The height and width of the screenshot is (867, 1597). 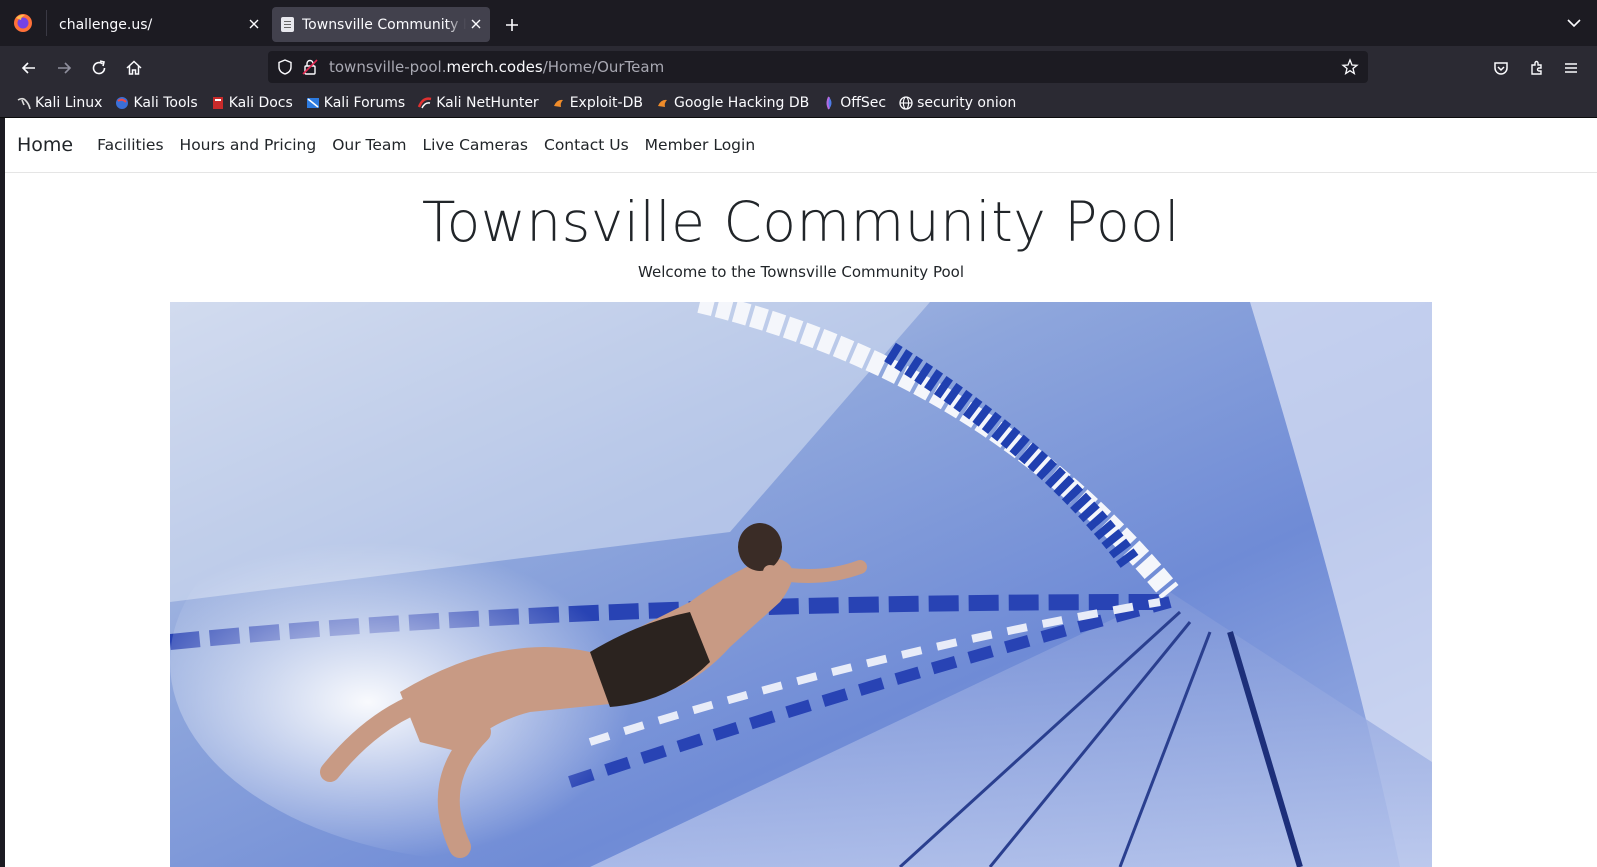 What do you see at coordinates (134, 68) in the screenshot?
I see `home-icon` at bounding box center [134, 68].